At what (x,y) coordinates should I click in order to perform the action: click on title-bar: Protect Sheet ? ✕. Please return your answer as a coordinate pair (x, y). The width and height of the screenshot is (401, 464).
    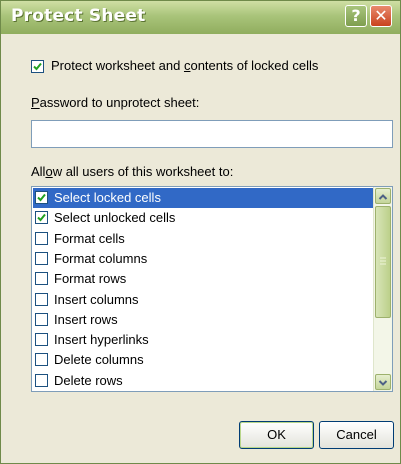
    Looking at the image, I should click on (200, 17).